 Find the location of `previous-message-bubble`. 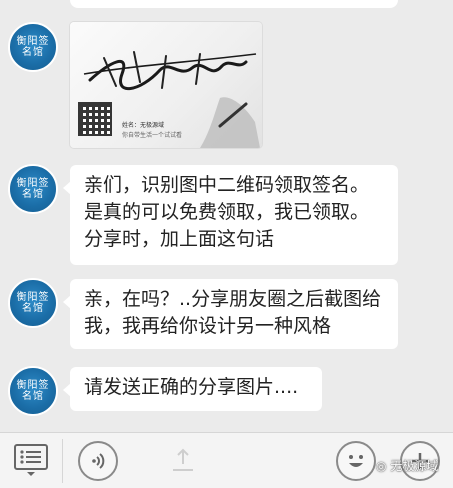

previous-message-bubble is located at coordinates (234, 4).